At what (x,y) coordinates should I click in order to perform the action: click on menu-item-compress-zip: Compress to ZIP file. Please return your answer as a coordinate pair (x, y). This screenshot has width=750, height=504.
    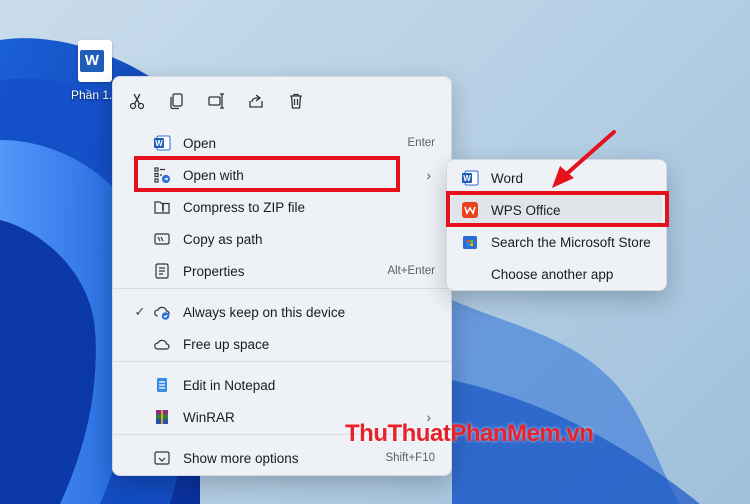
    Looking at the image, I should click on (284, 207).